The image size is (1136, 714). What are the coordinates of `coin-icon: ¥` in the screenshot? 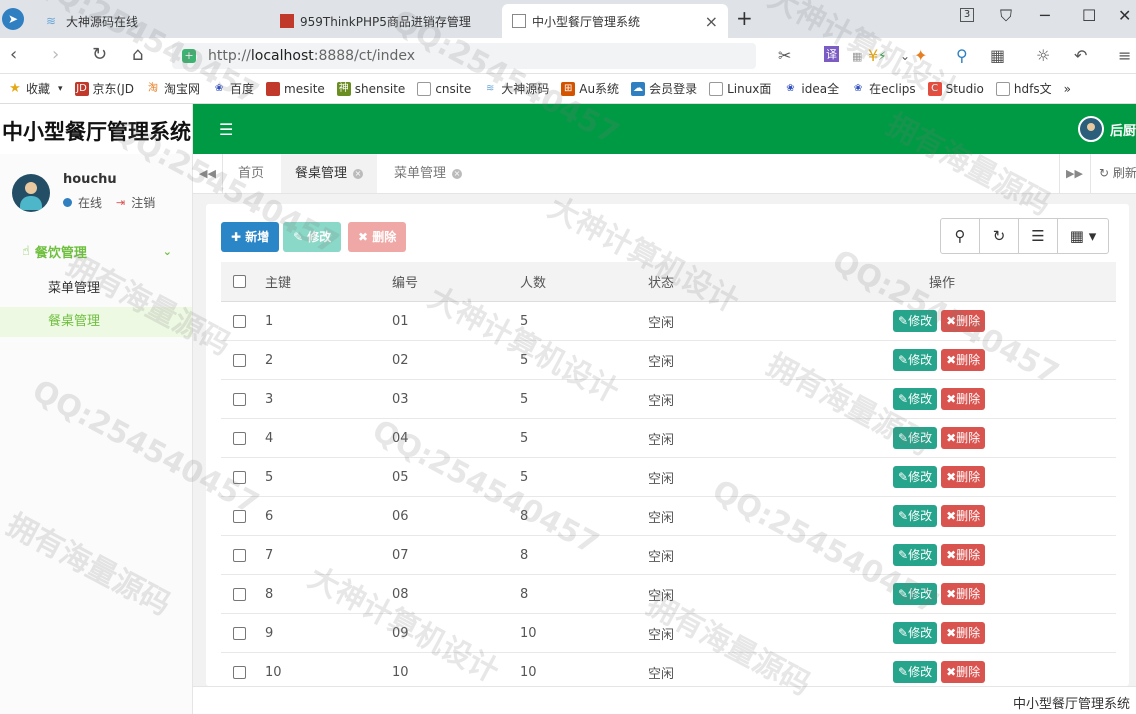 It's located at (873, 55).